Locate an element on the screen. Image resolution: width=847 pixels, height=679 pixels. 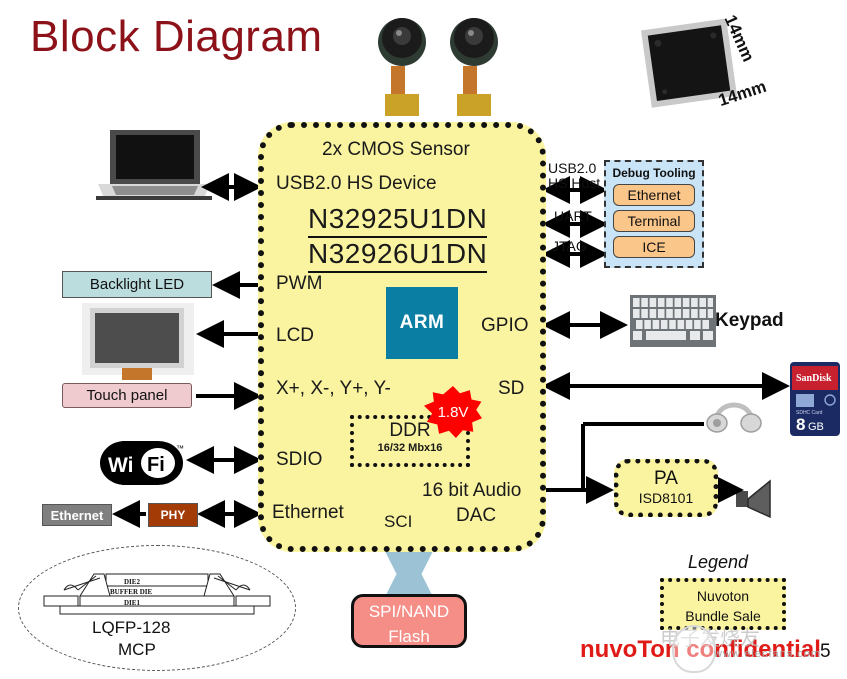
debug-item-ethernet: Ethernet is located at coordinates (654, 195).